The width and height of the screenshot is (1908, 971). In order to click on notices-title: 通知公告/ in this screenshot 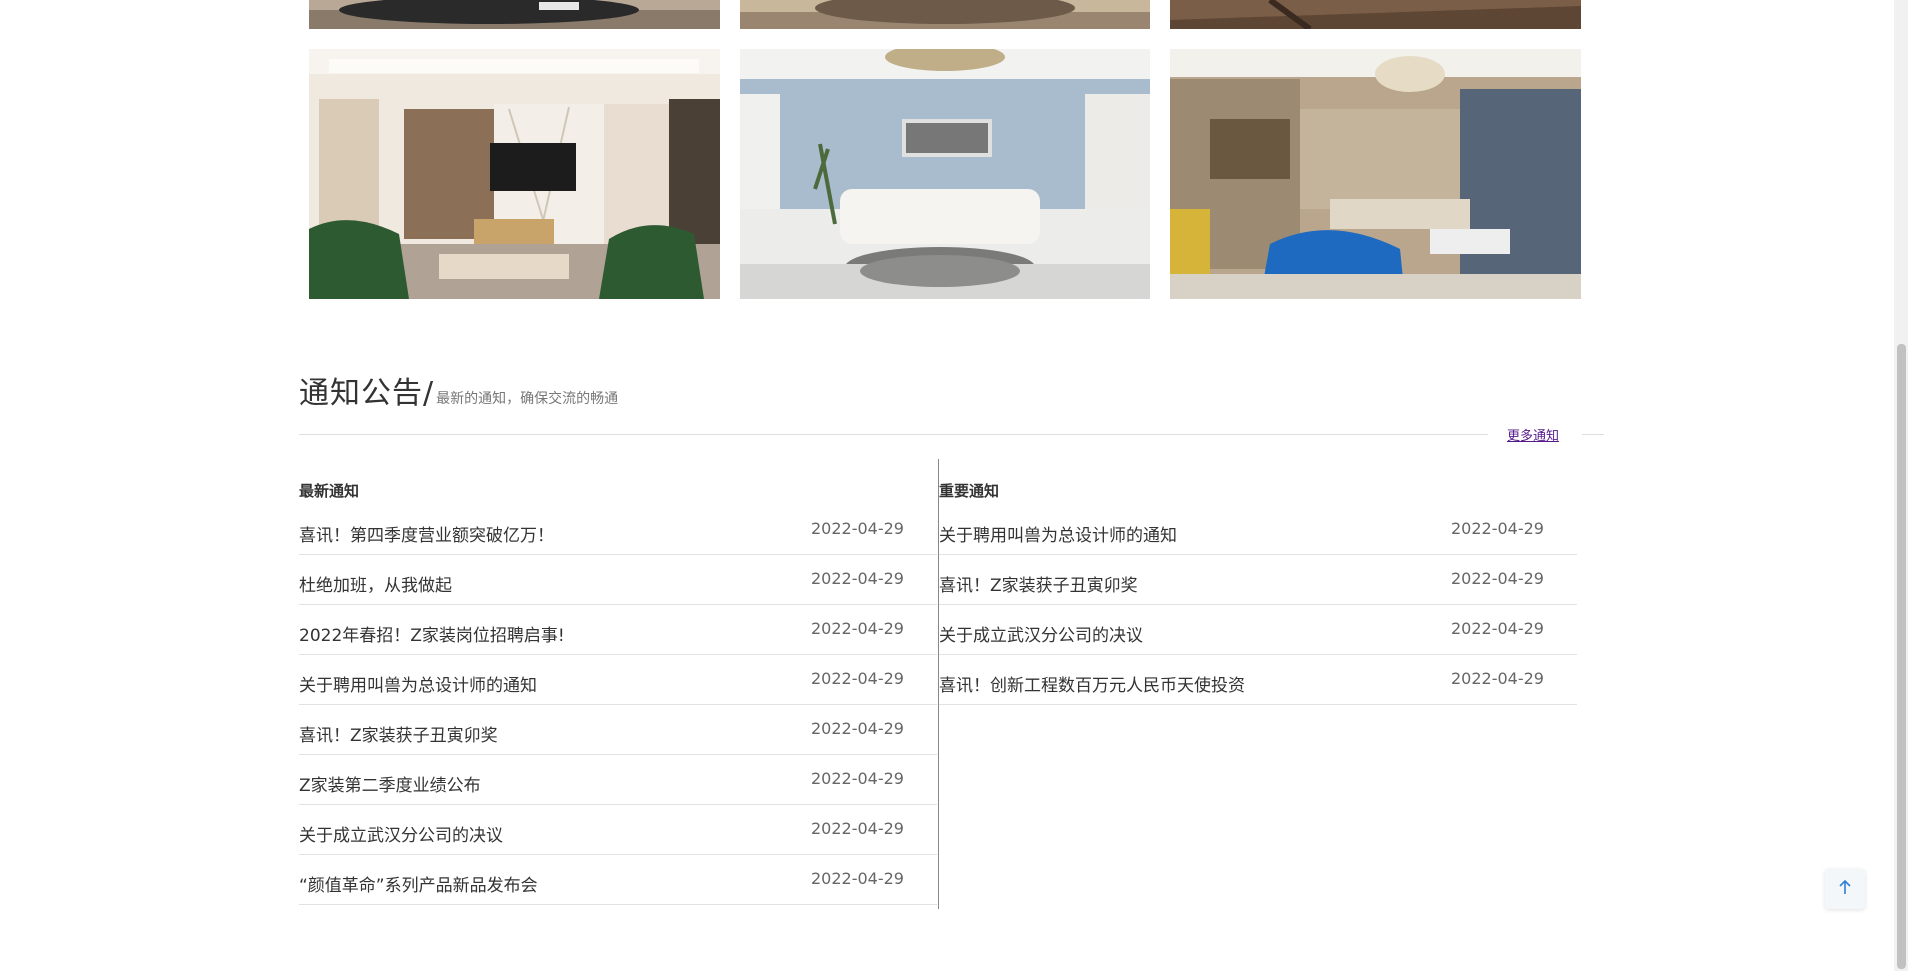, I will do `click(367, 393)`.